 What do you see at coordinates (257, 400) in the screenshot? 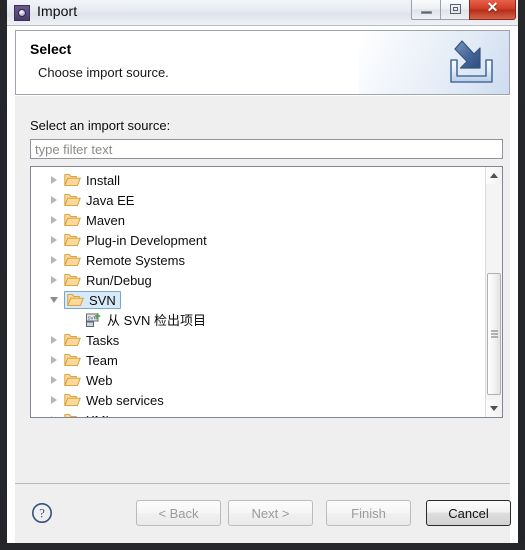
I see `tree-row: Web services` at bounding box center [257, 400].